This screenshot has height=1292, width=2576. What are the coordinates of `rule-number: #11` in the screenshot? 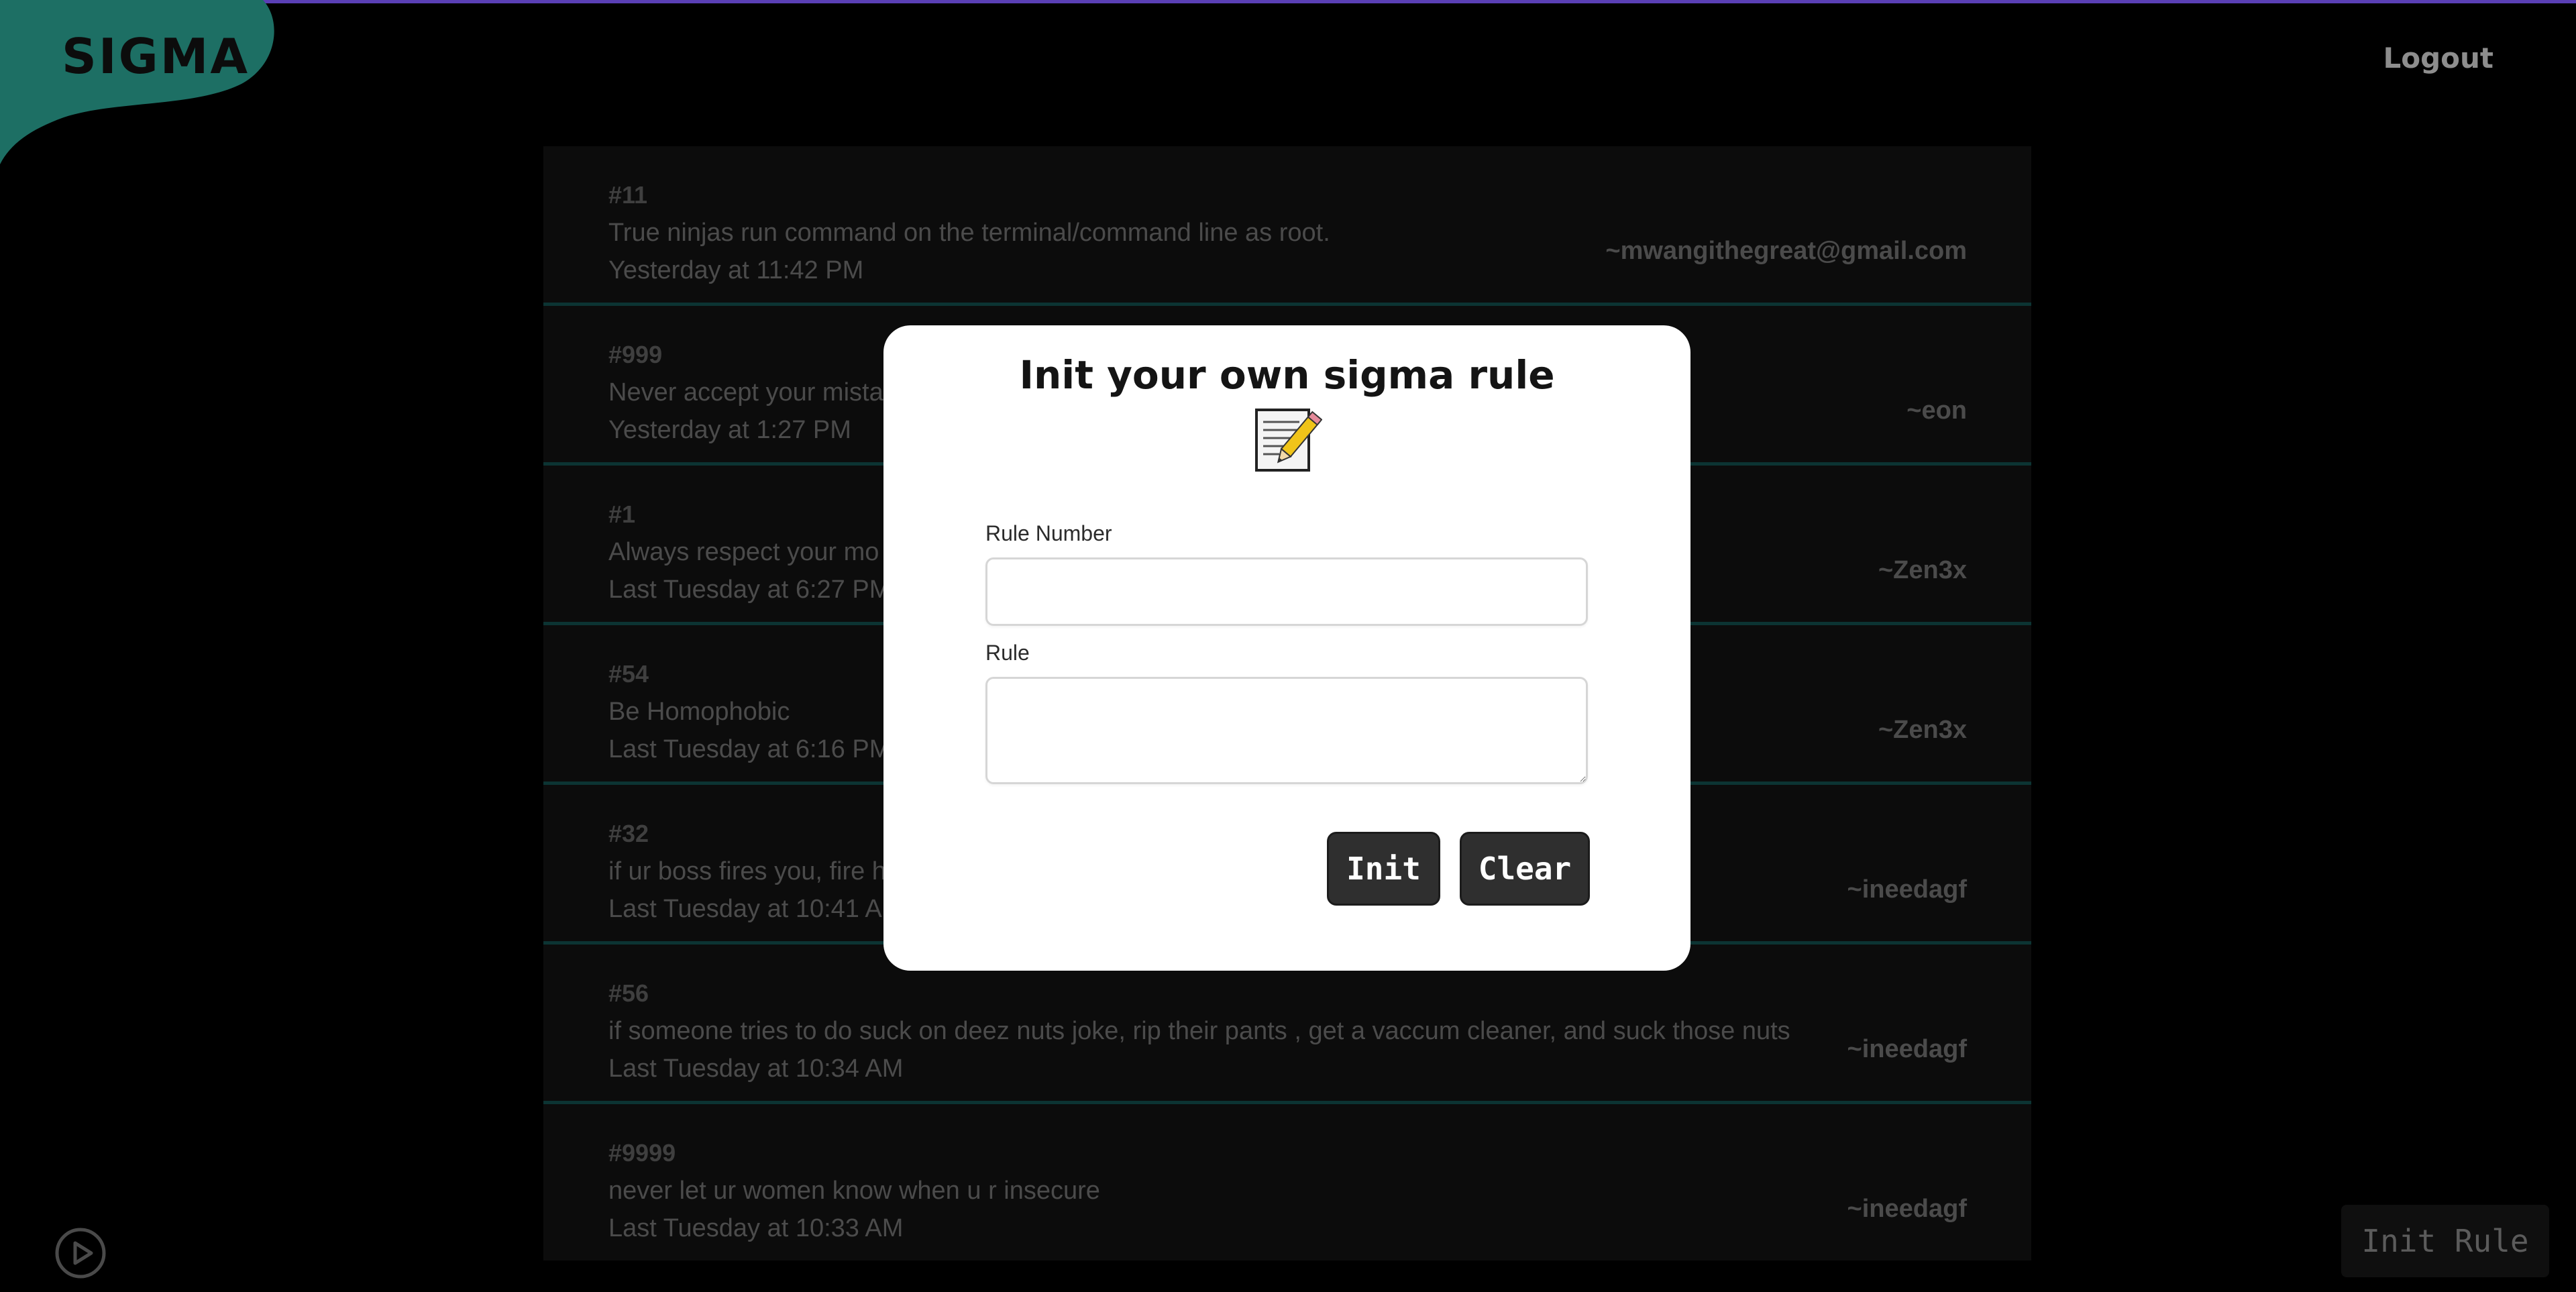 It's located at (628, 195).